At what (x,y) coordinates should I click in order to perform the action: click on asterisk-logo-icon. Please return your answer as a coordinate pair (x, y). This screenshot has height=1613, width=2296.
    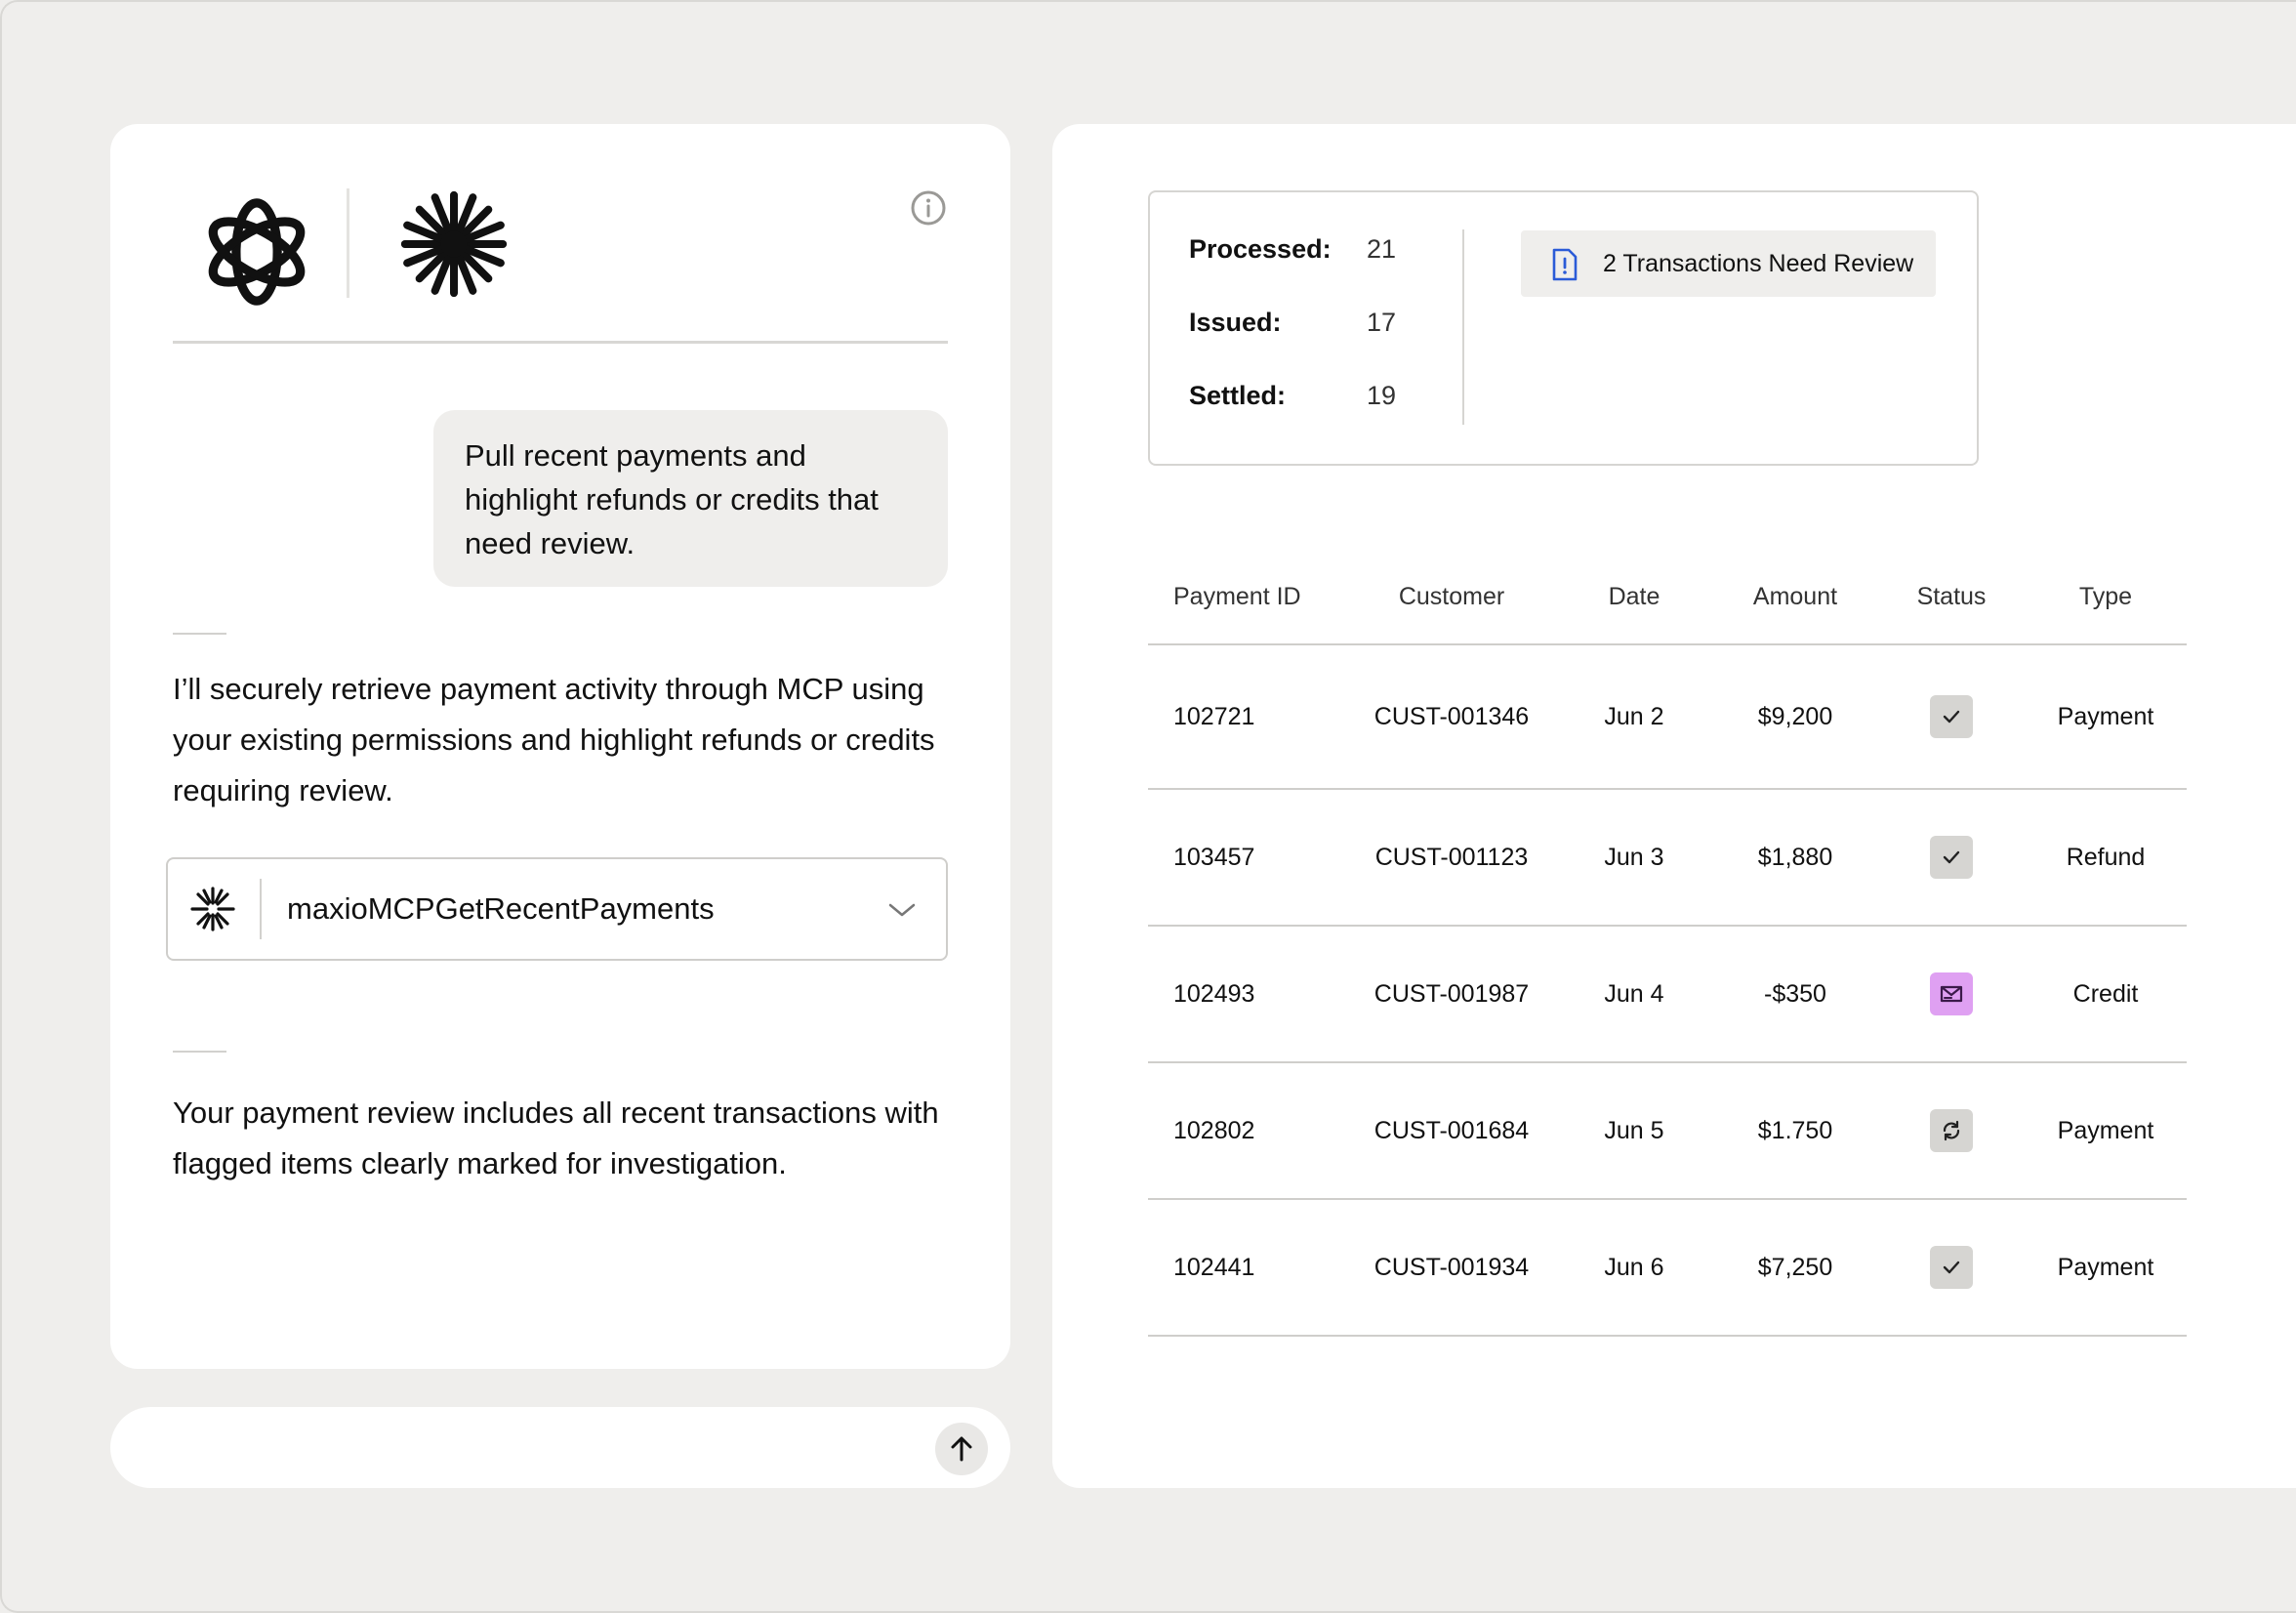
    Looking at the image, I should click on (454, 244).